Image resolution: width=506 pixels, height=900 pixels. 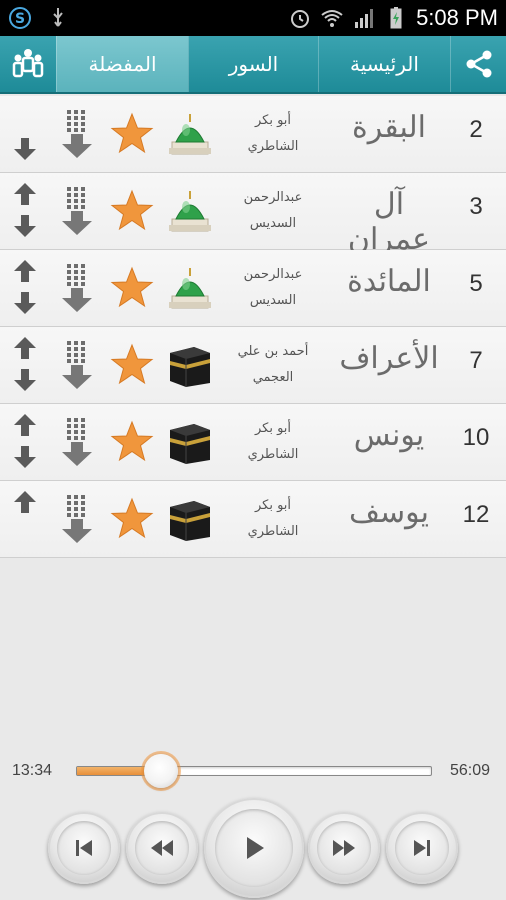 I want to click on surah-name: آل عمران, so click(x=389, y=222).